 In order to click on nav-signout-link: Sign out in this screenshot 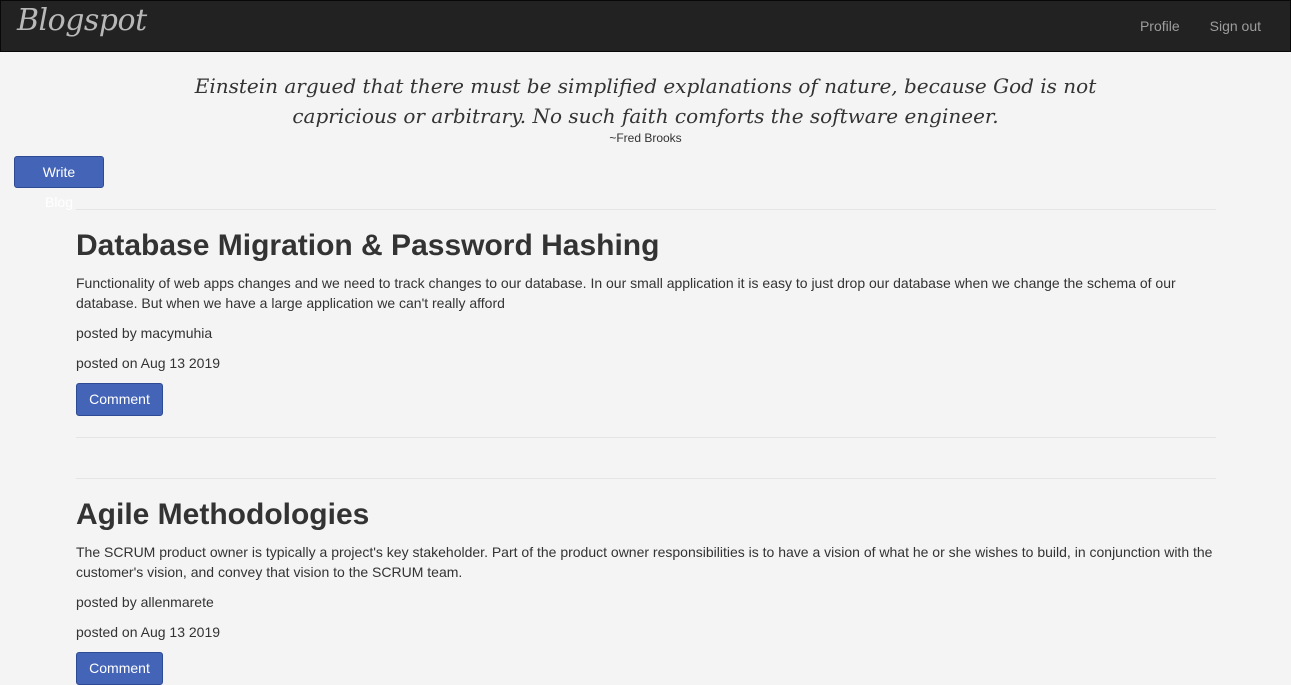, I will do `click(1235, 26)`.